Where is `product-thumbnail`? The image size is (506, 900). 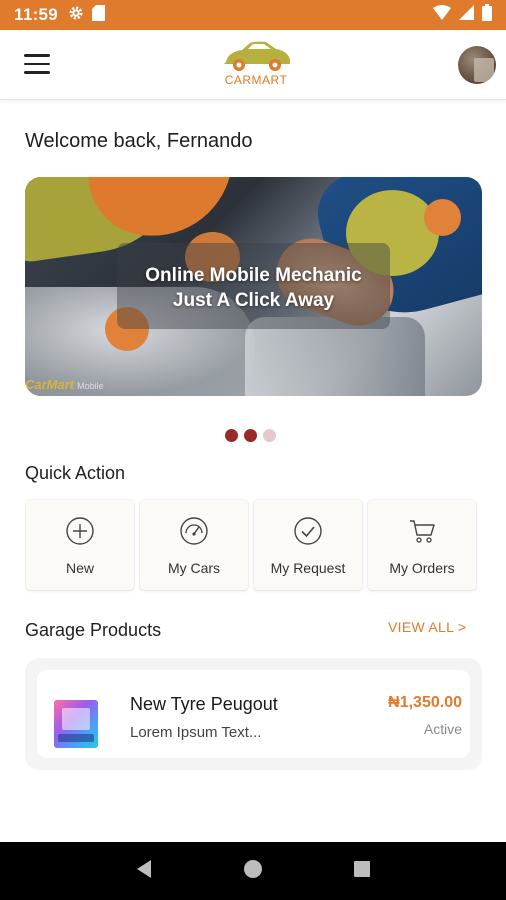 product-thumbnail is located at coordinates (76, 724).